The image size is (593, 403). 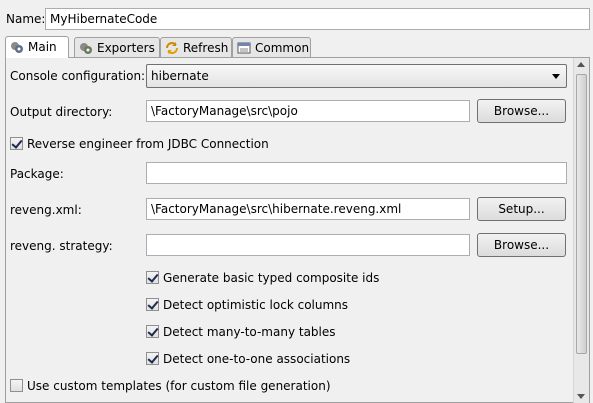 I want to click on console-configuration-label: Console configuration:, so click(x=78, y=76).